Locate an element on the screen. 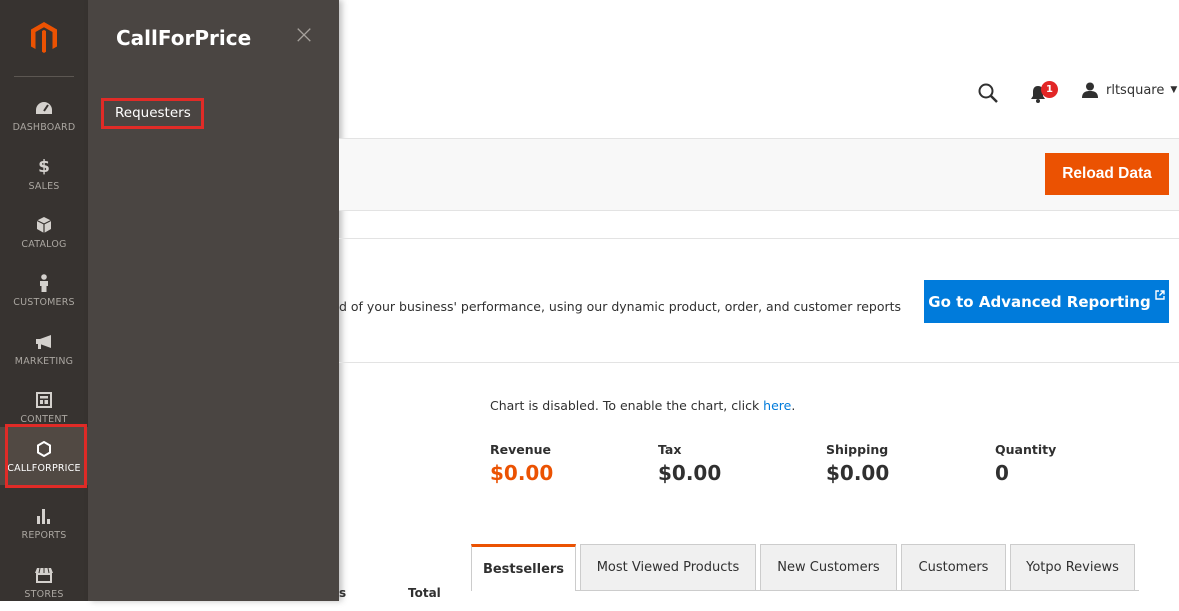 The image size is (1179, 611). nav-label: STORES is located at coordinates (44, 594).